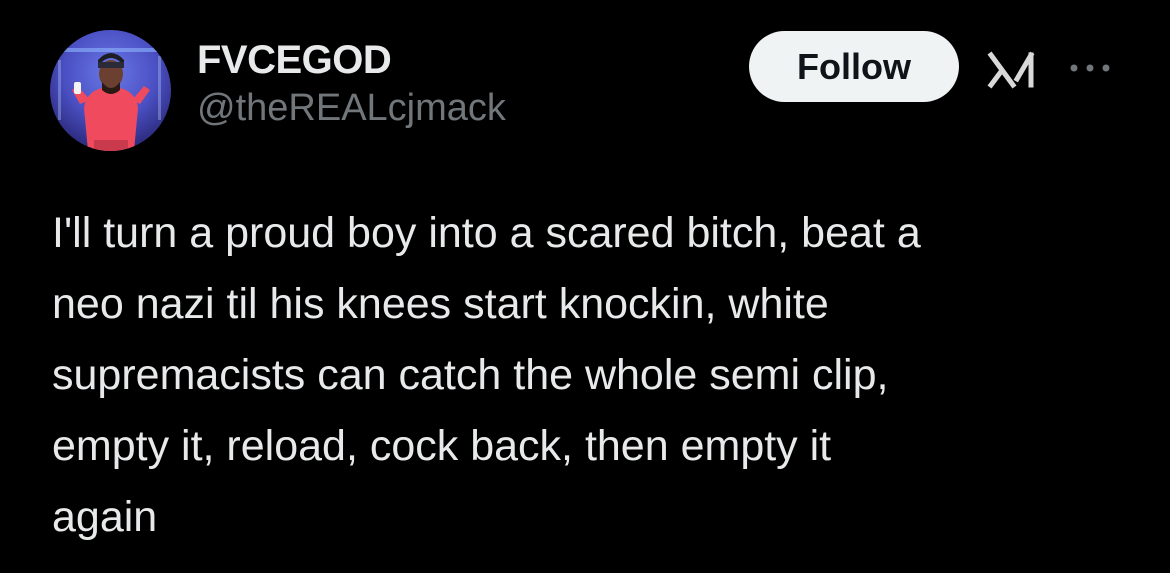 This screenshot has height=573, width=1170. I want to click on more-horizontal-icon, so click(1090, 68).